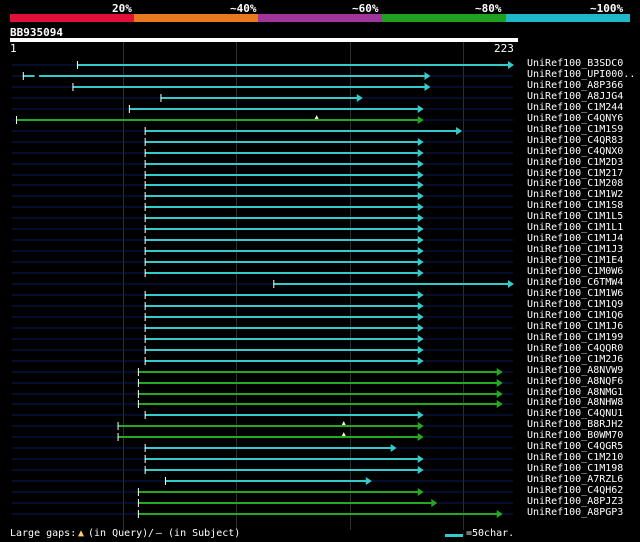 The height and width of the screenshot is (542, 640). What do you see at coordinates (575, 512) in the screenshot?
I see `hit-name-link: UniRef100_A8PGP3` at bounding box center [575, 512].